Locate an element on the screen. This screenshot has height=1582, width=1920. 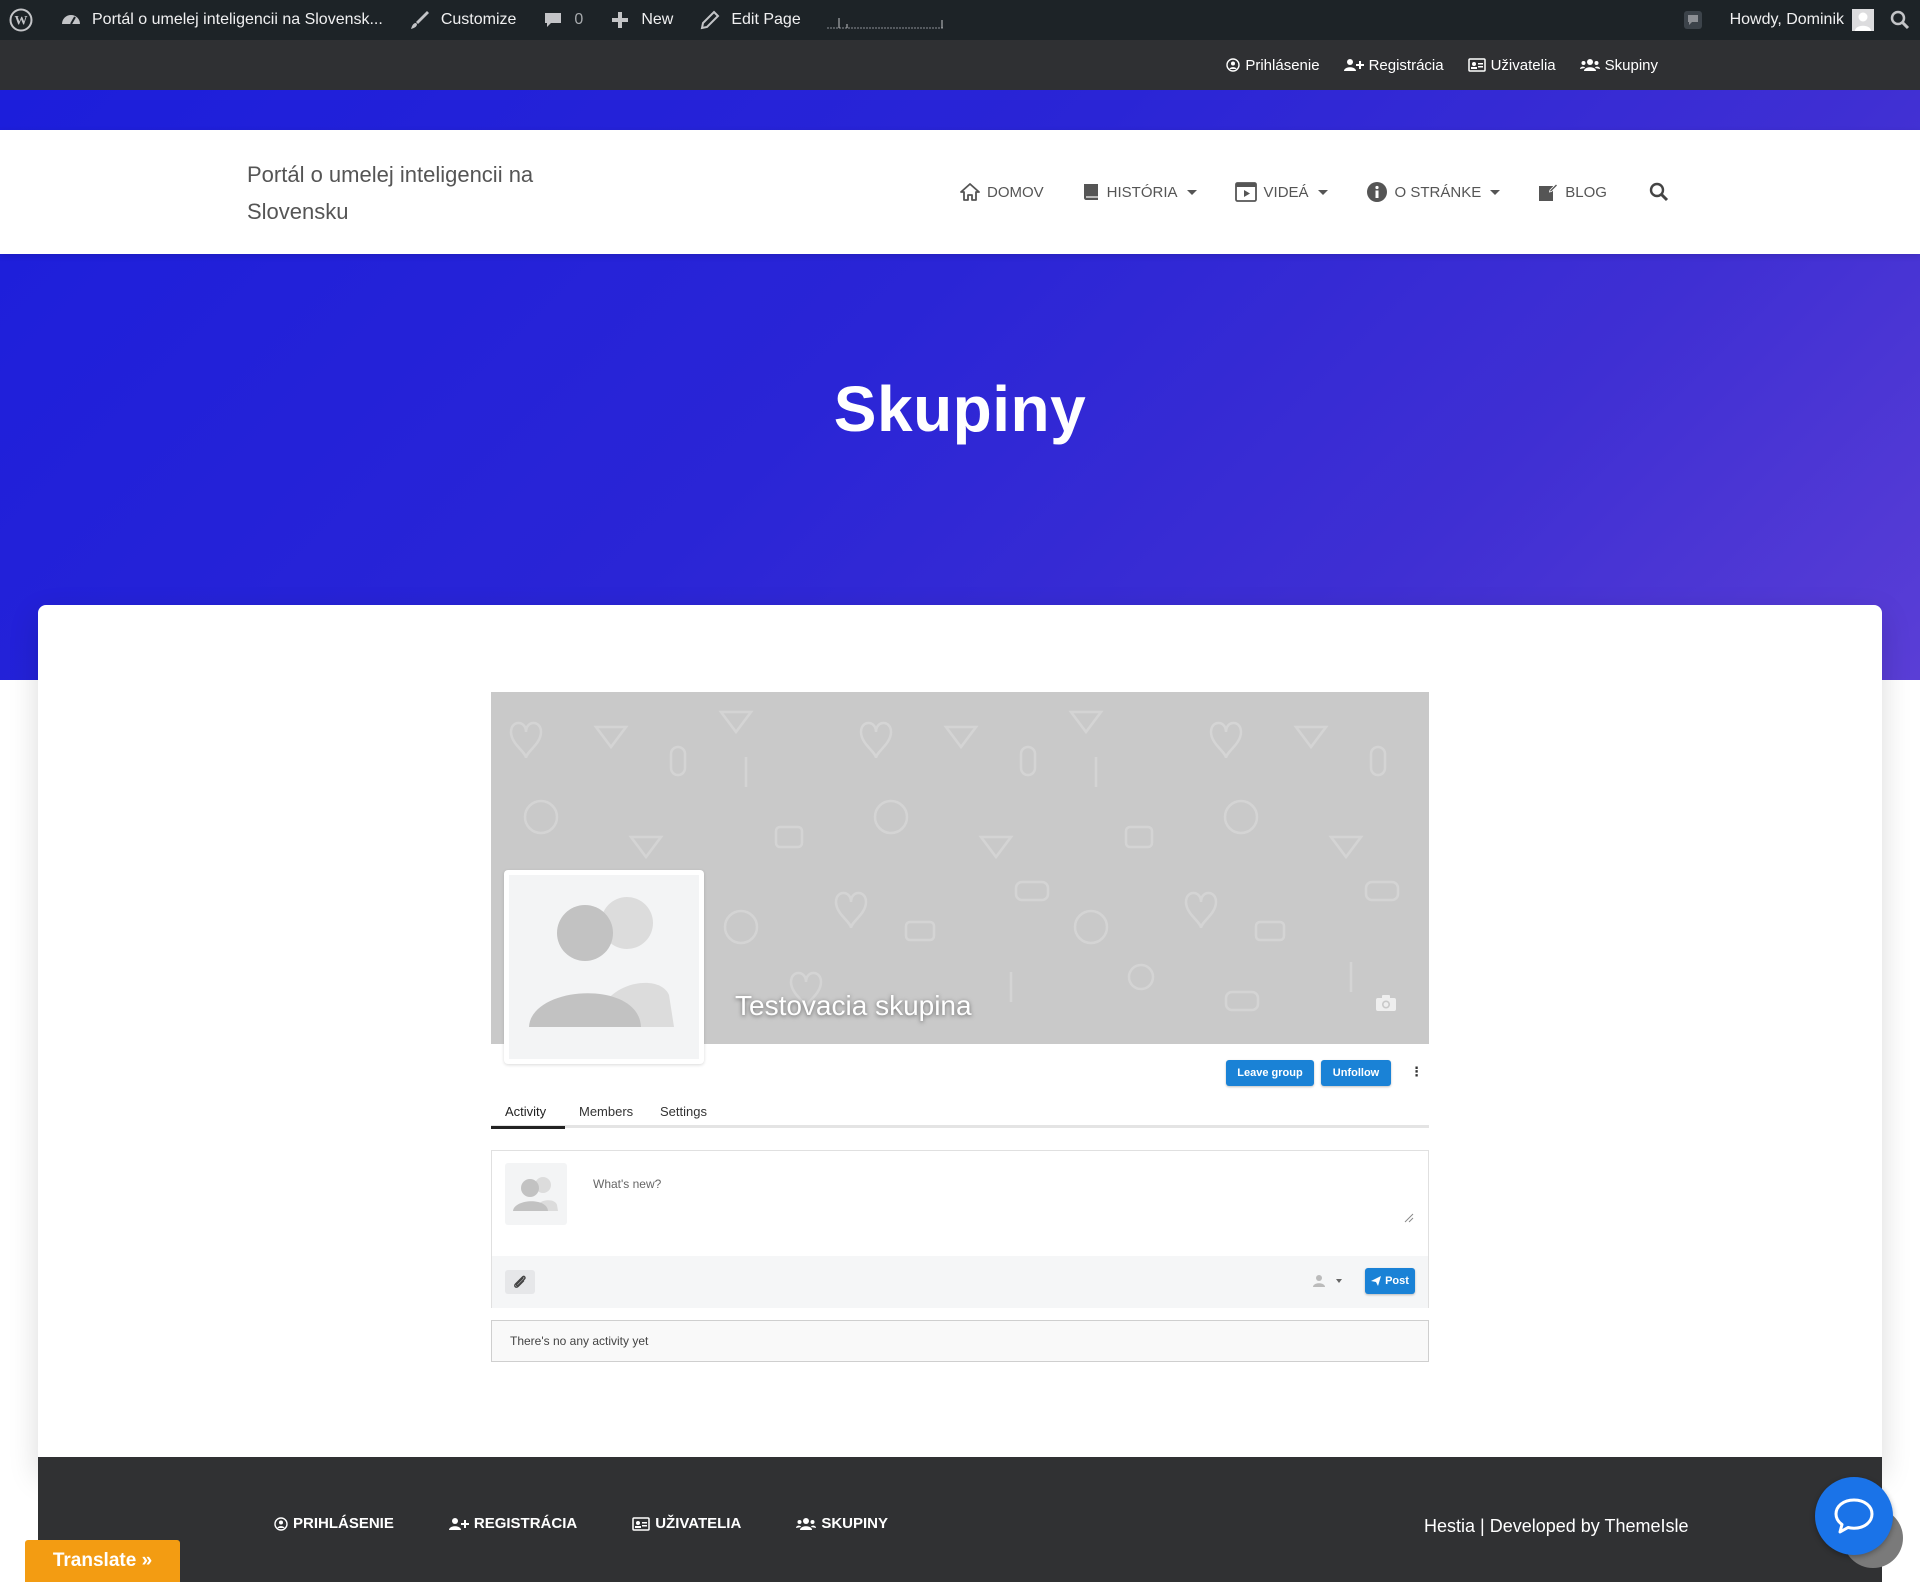
footer-credit-link: ThemeIsle is located at coordinates (1646, 1526).